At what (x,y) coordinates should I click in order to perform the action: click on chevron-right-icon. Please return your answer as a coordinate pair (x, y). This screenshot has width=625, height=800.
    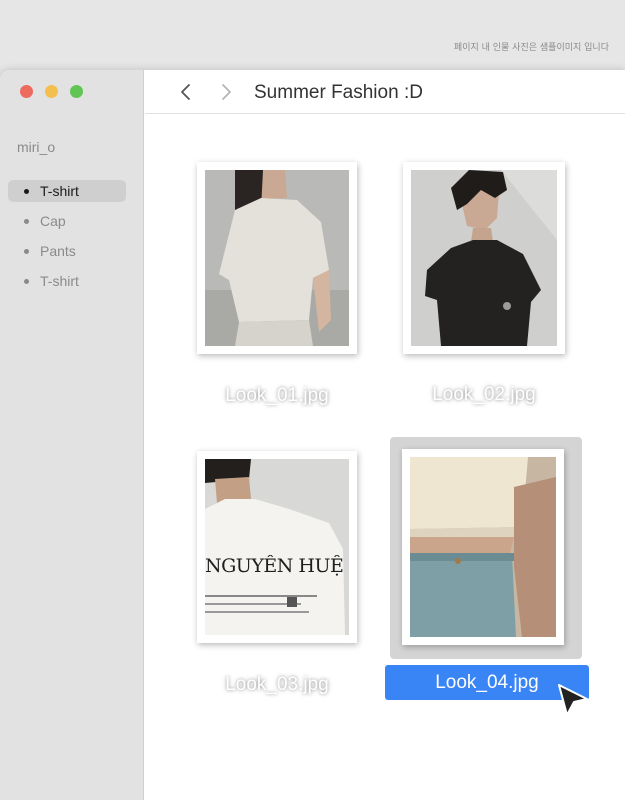
    Looking at the image, I should click on (226, 92).